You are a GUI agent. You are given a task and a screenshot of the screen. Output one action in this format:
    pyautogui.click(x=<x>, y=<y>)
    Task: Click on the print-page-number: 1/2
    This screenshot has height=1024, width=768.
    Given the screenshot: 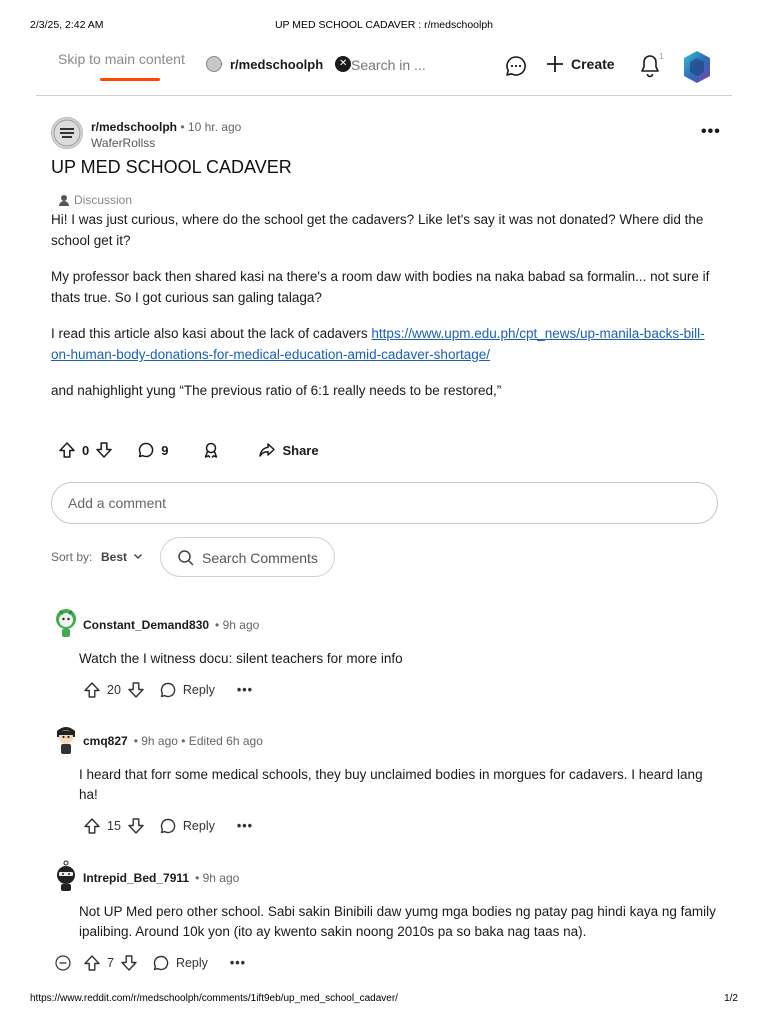 What is the action you would take?
    pyautogui.click(x=731, y=998)
    